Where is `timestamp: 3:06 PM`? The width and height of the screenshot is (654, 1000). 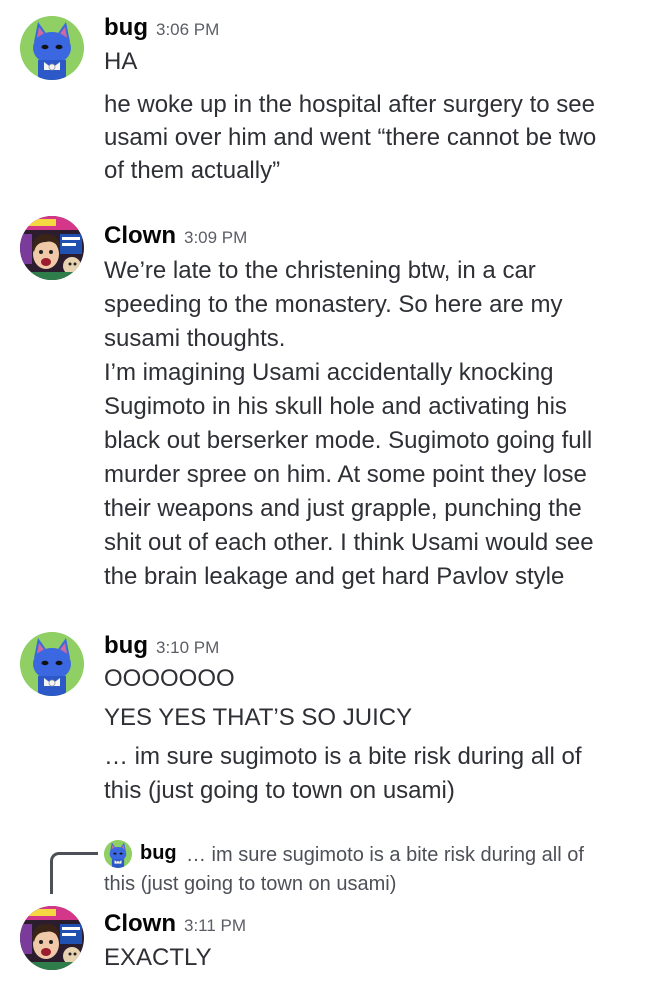
timestamp: 3:06 PM is located at coordinates (187, 29).